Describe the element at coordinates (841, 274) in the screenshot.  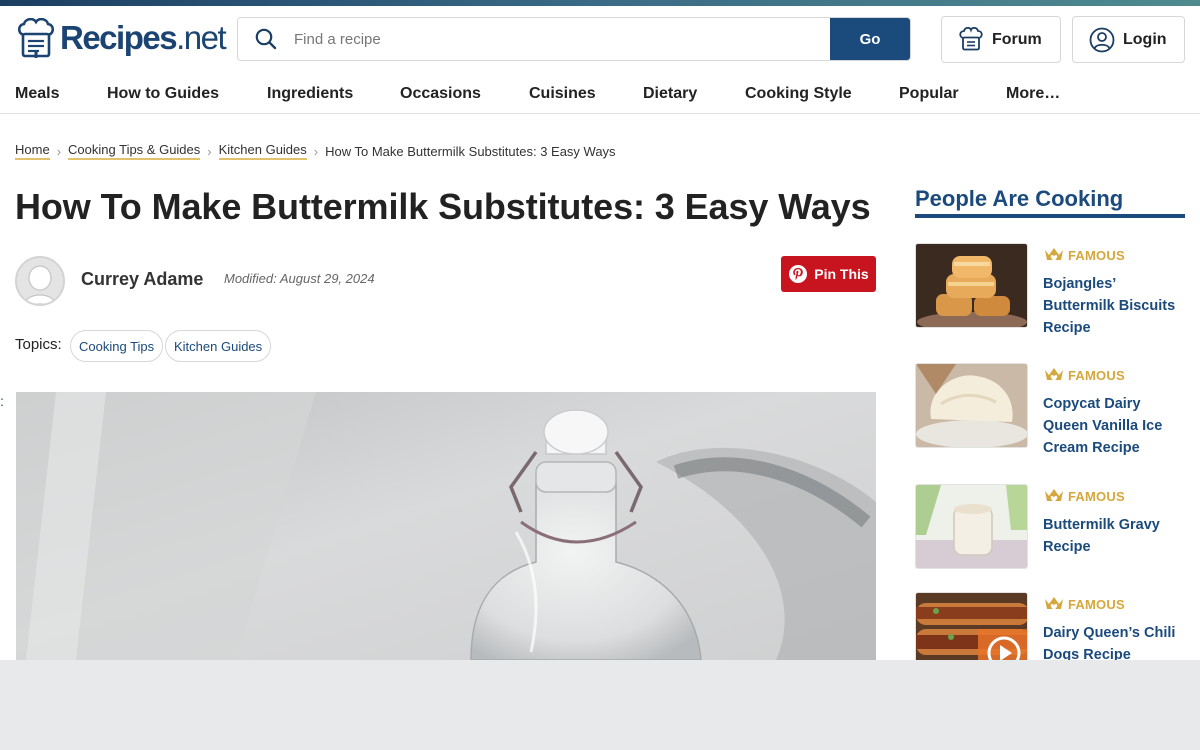
I see `pin-this-label: Pin This` at that location.